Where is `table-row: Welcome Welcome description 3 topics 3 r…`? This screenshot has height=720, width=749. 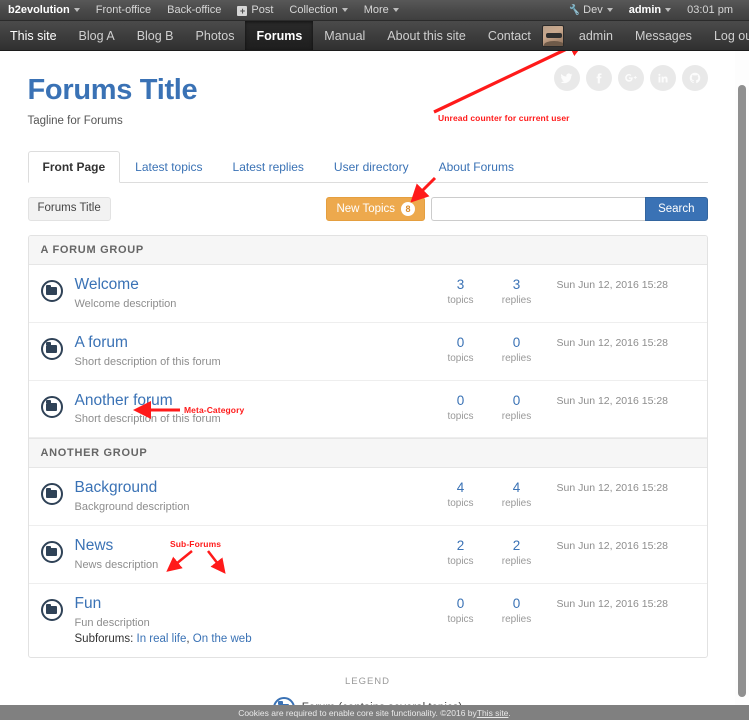
table-row: Welcome Welcome description 3 topics 3 r… is located at coordinates (367, 294).